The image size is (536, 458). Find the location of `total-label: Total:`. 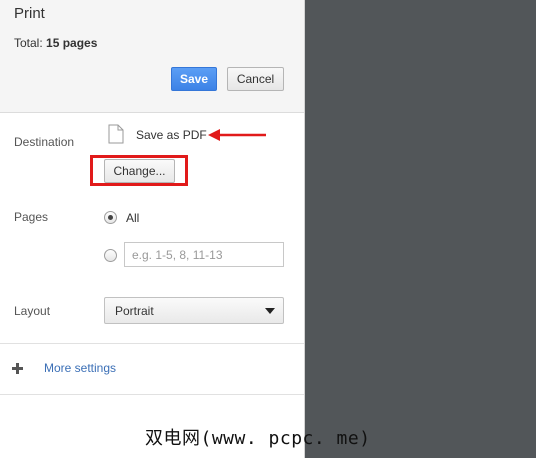

total-label: Total: is located at coordinates (28, 43).